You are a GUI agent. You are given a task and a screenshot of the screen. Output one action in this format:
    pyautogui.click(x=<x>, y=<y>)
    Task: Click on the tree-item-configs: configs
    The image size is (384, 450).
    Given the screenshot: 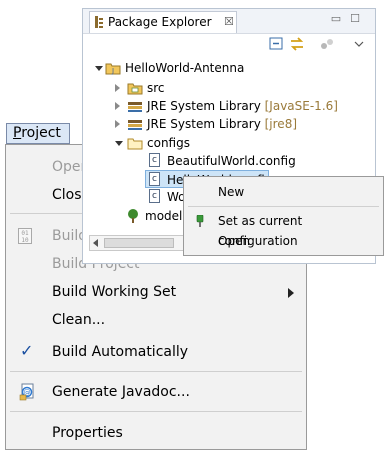 What is the action you would take?
    pyautogui.click(x=215, y=143)
    